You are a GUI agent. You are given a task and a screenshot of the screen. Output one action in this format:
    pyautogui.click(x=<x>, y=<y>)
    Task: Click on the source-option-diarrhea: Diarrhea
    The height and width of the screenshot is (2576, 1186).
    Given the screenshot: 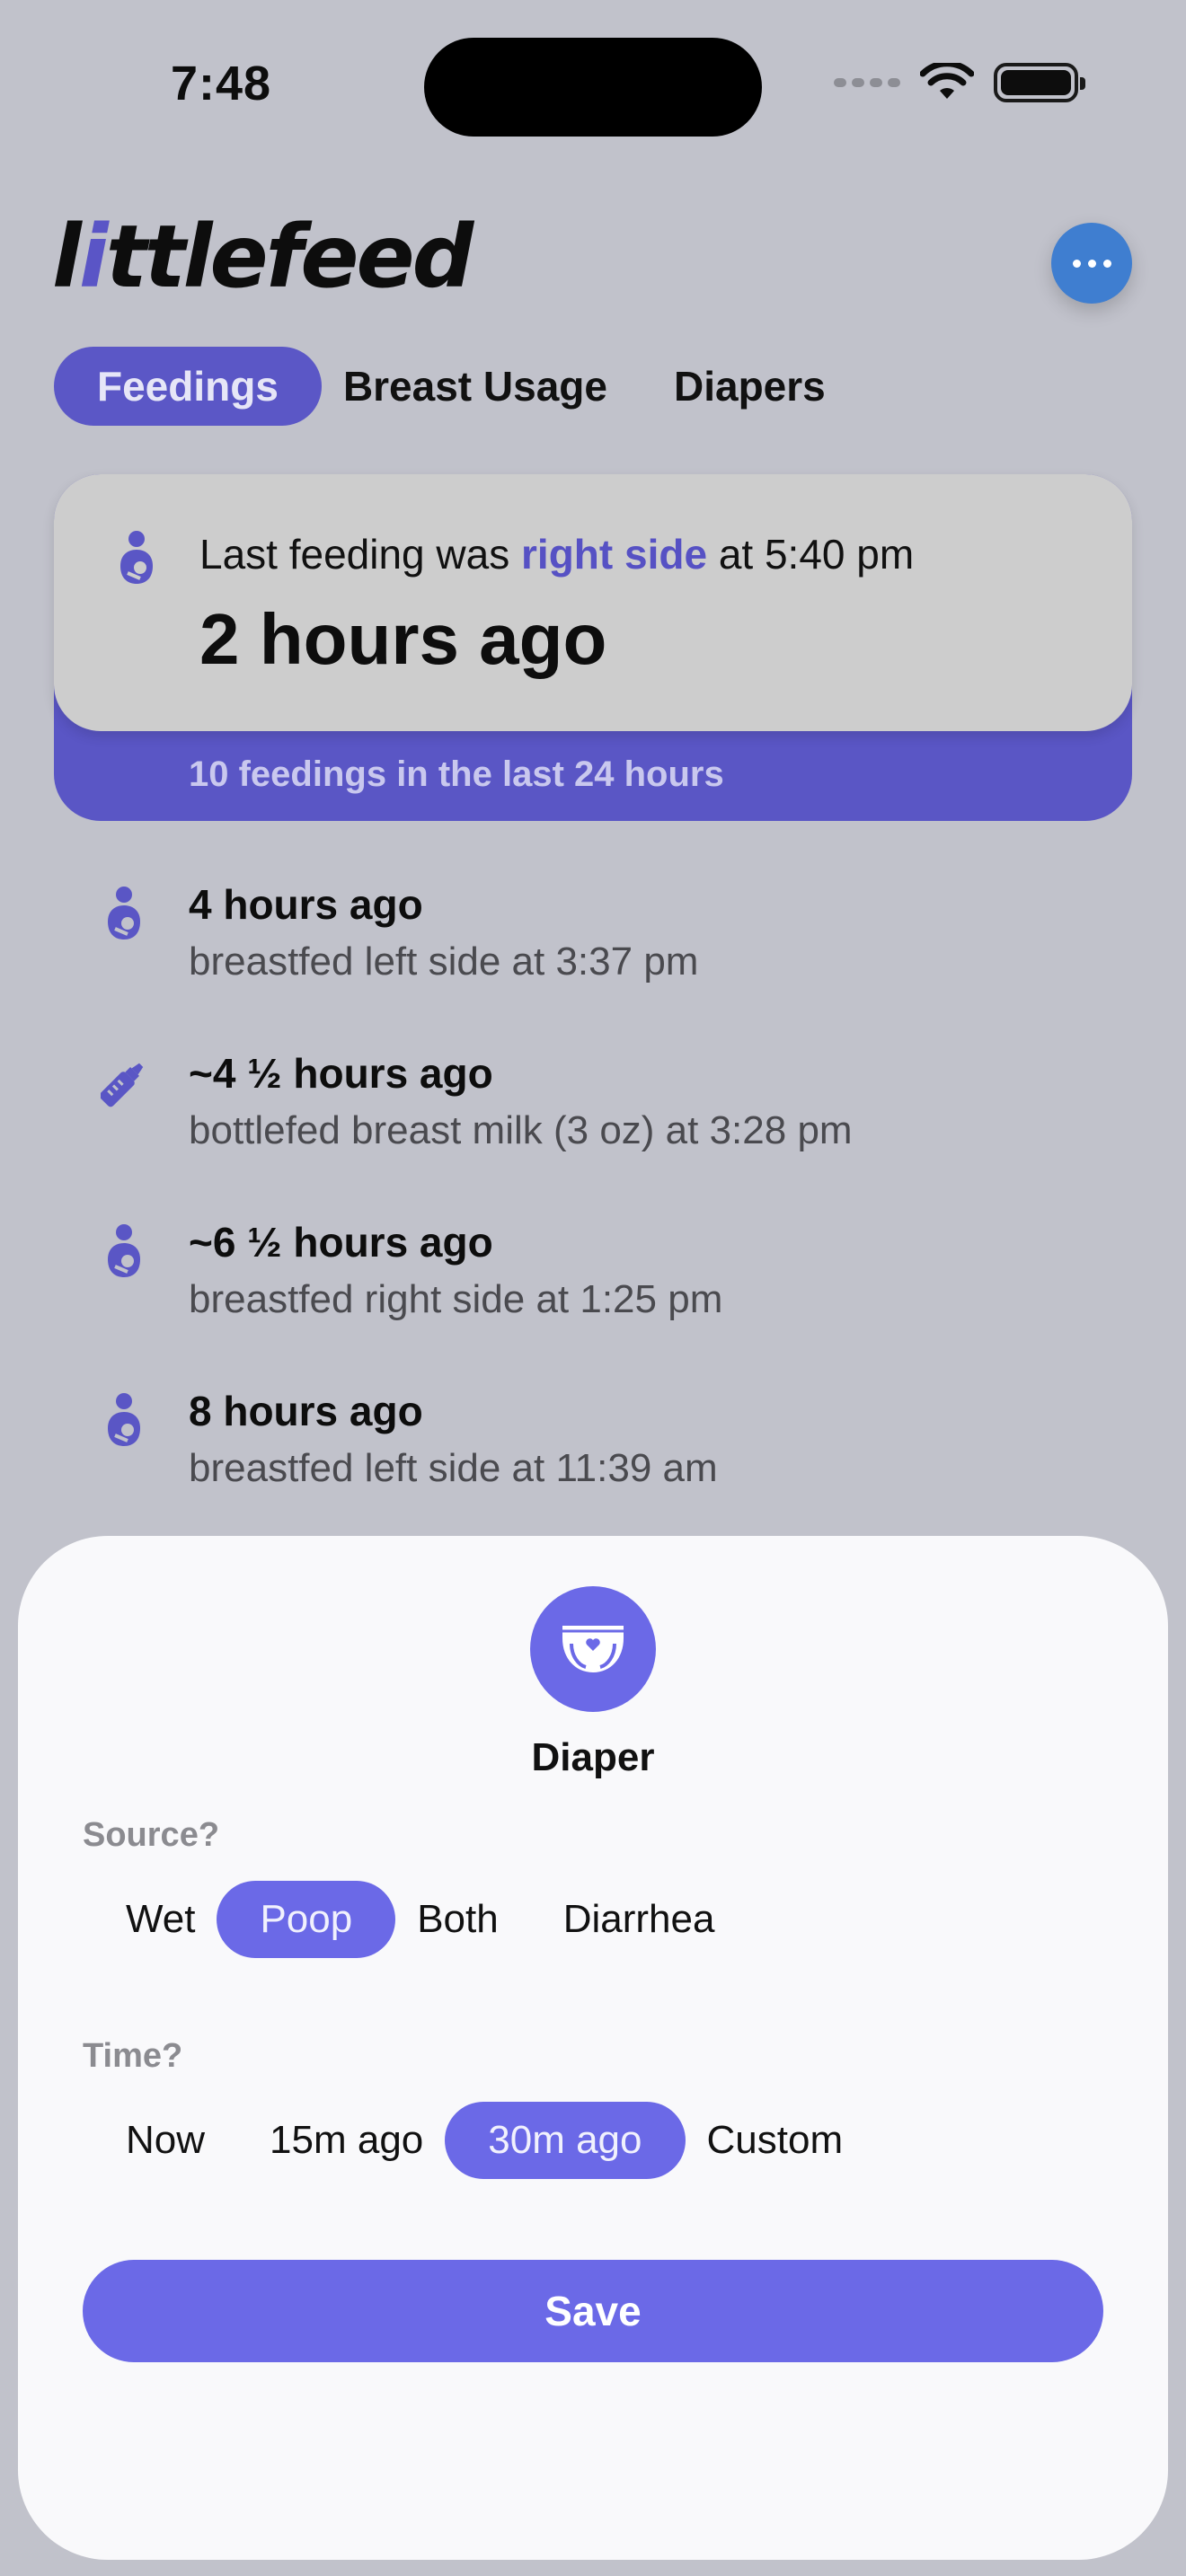 What is the action you would take?
    pyautogui.click(x=639, y=1919)
    